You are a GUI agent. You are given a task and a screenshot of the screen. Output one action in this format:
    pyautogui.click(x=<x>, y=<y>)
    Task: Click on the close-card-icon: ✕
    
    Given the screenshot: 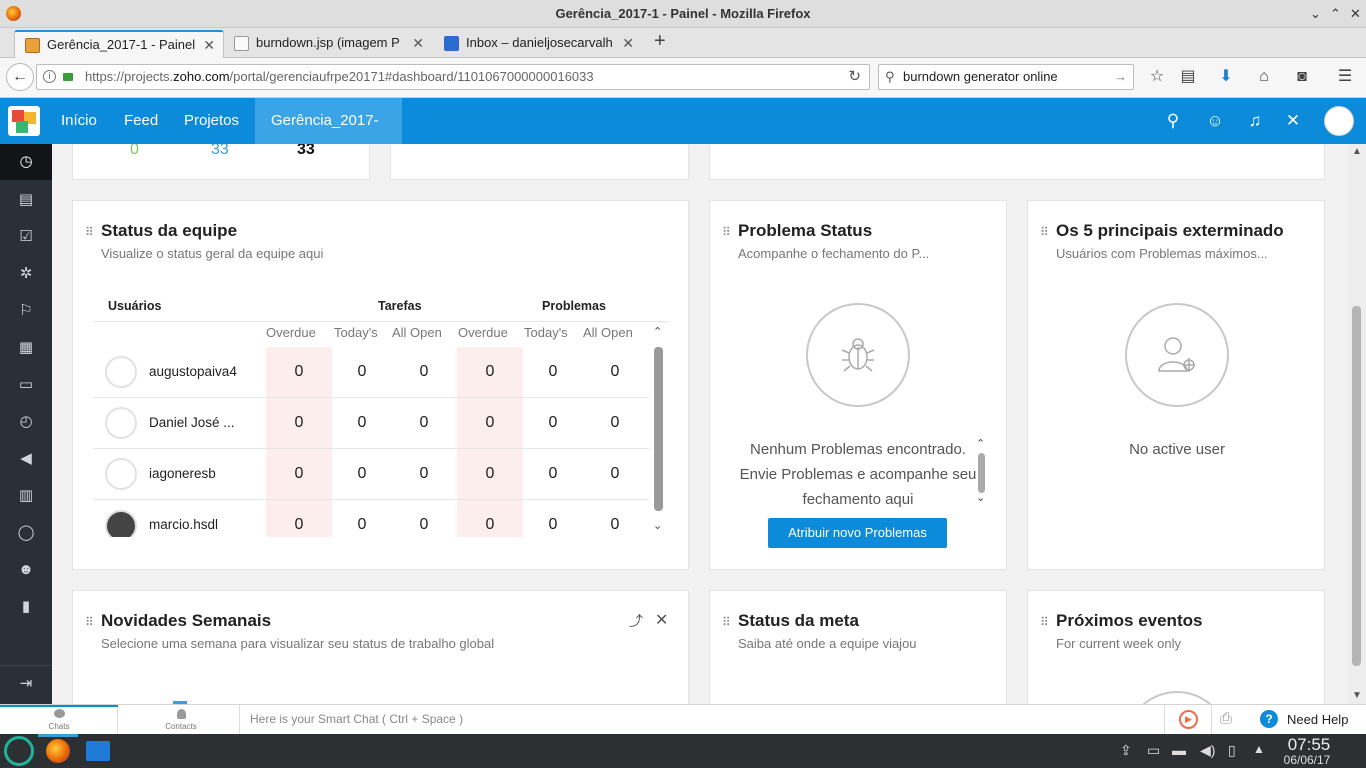 What is the action you would take?
    pyautogui.click(x=661, y=620)
    